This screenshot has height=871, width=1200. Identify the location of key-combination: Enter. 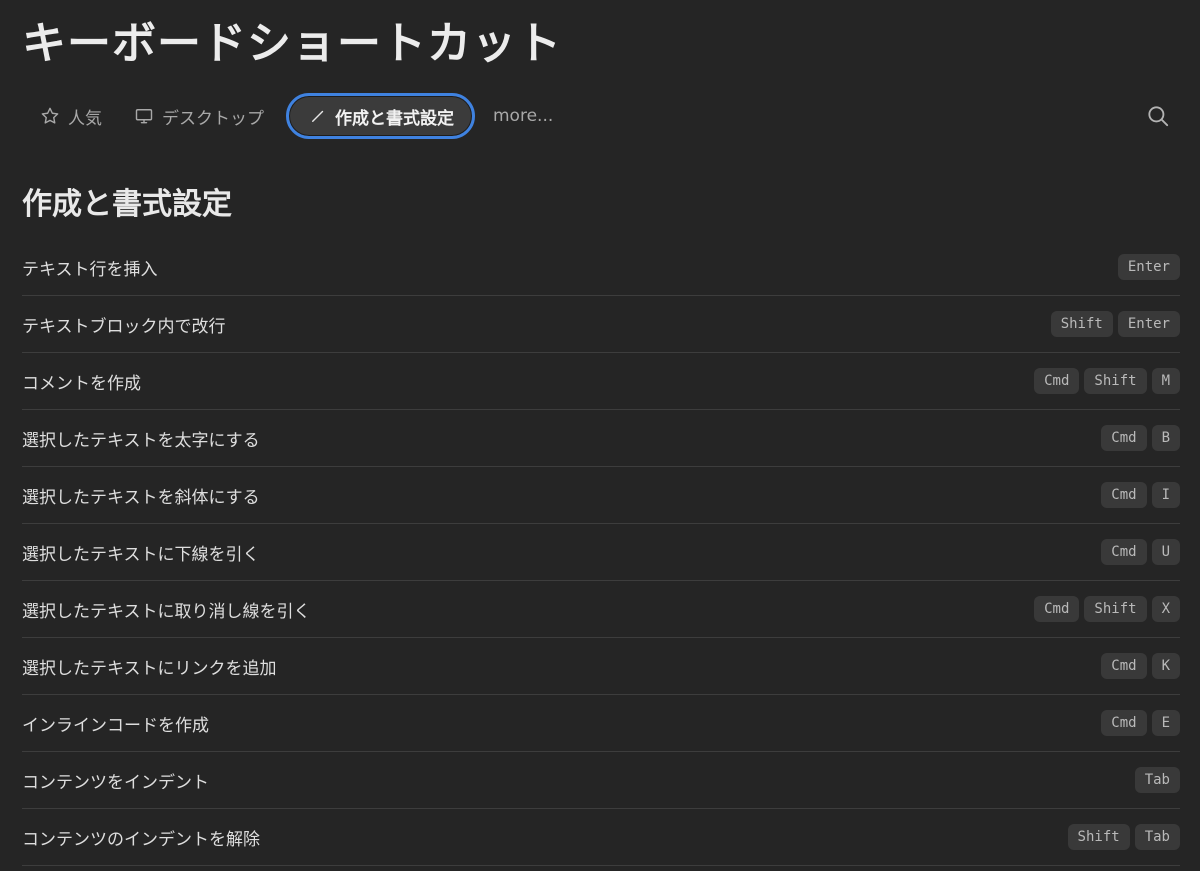
(1146, 267).